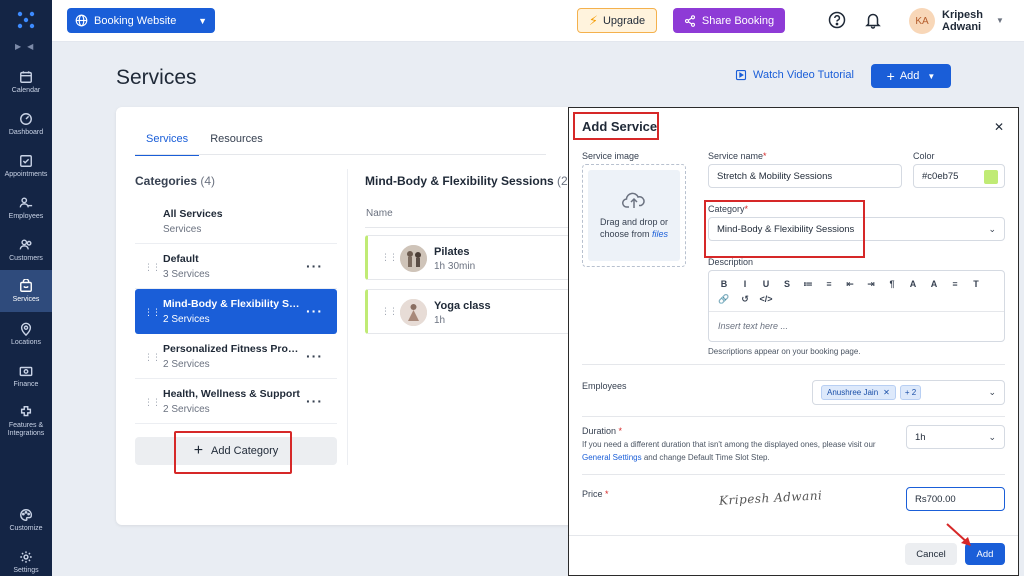 The width and height of the screenshot is (1024, 576). Describe the element at coordinates (766, 299) in the screenshot. I see `code-icon: </>` at that location.